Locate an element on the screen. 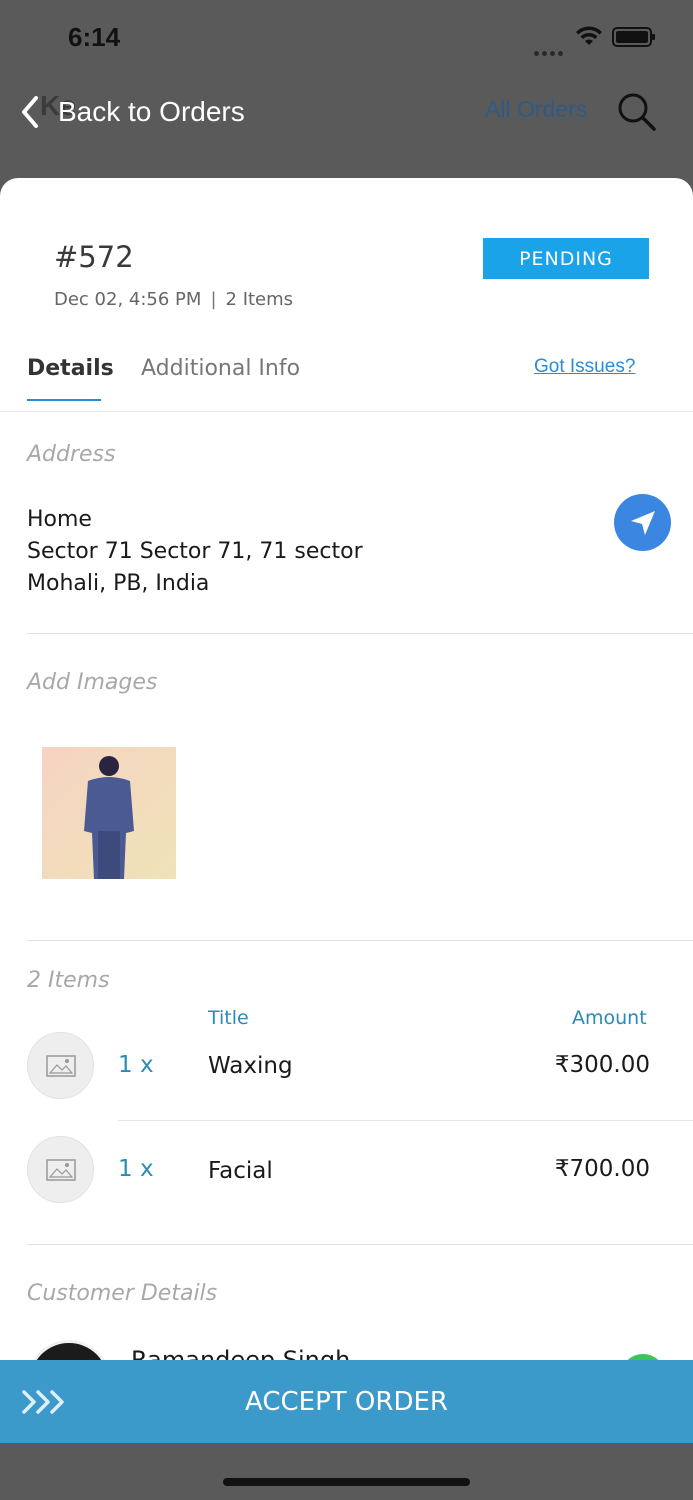  triple-chevron-right-icon is located at coordinates (43, 1402).